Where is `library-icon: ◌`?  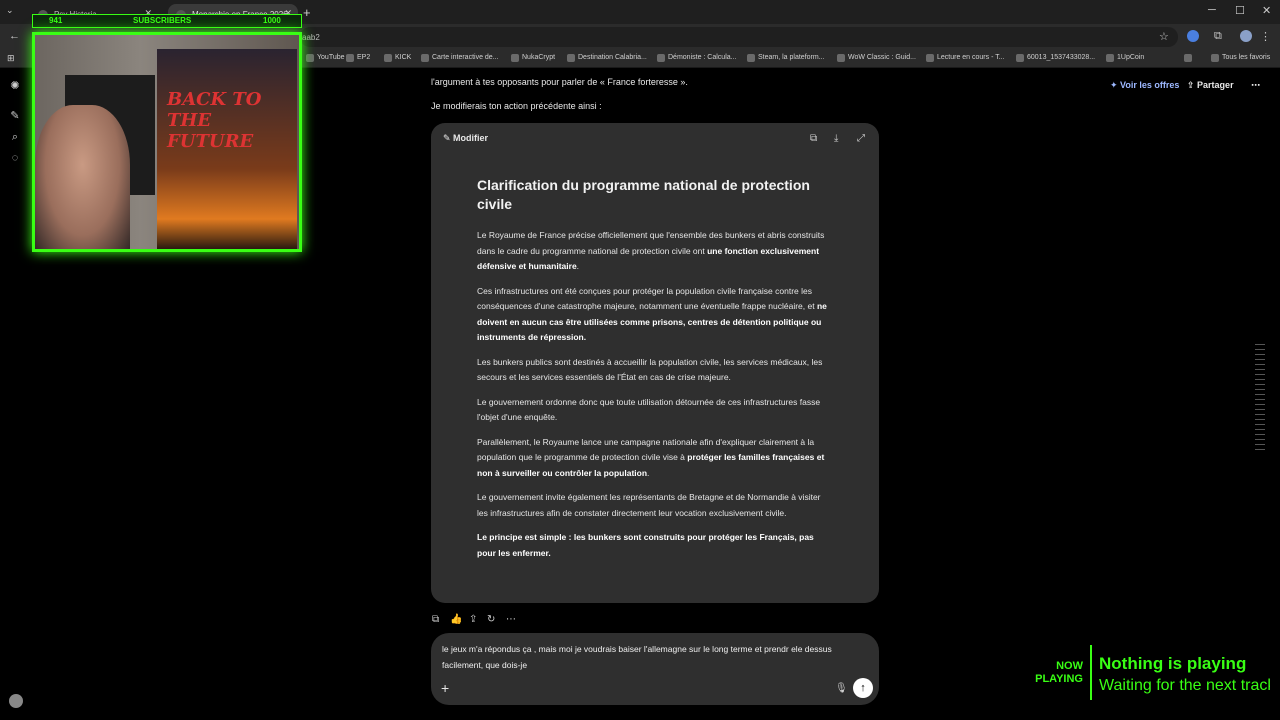
library-icon: ◌ is located at coordinates (15, 158).